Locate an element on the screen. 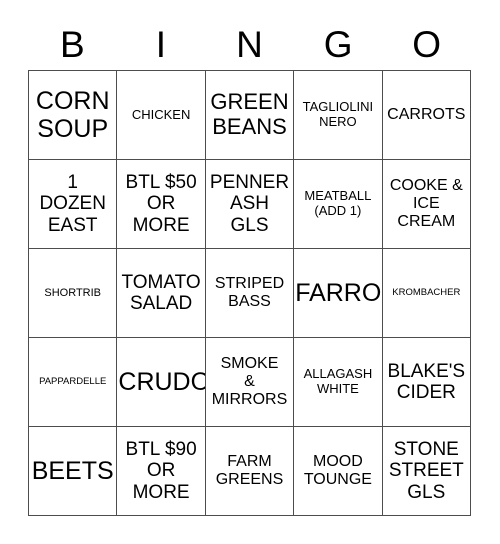  bingo-cell-label: BTL $90 OR MORE is located at coordinates (161, 471).